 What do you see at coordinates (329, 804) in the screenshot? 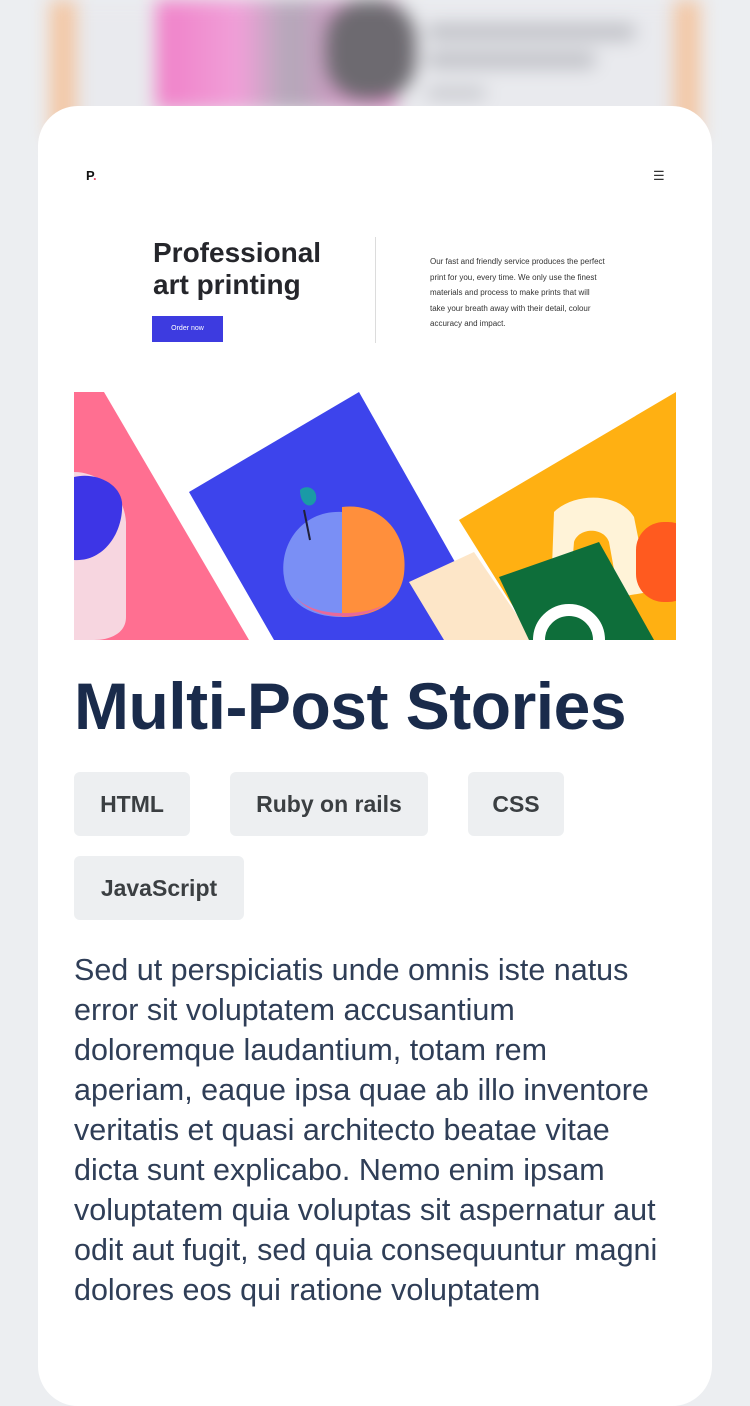
I see `tag-ruby-on-rails: Ruby on rails` at bounding box center [329, 804].